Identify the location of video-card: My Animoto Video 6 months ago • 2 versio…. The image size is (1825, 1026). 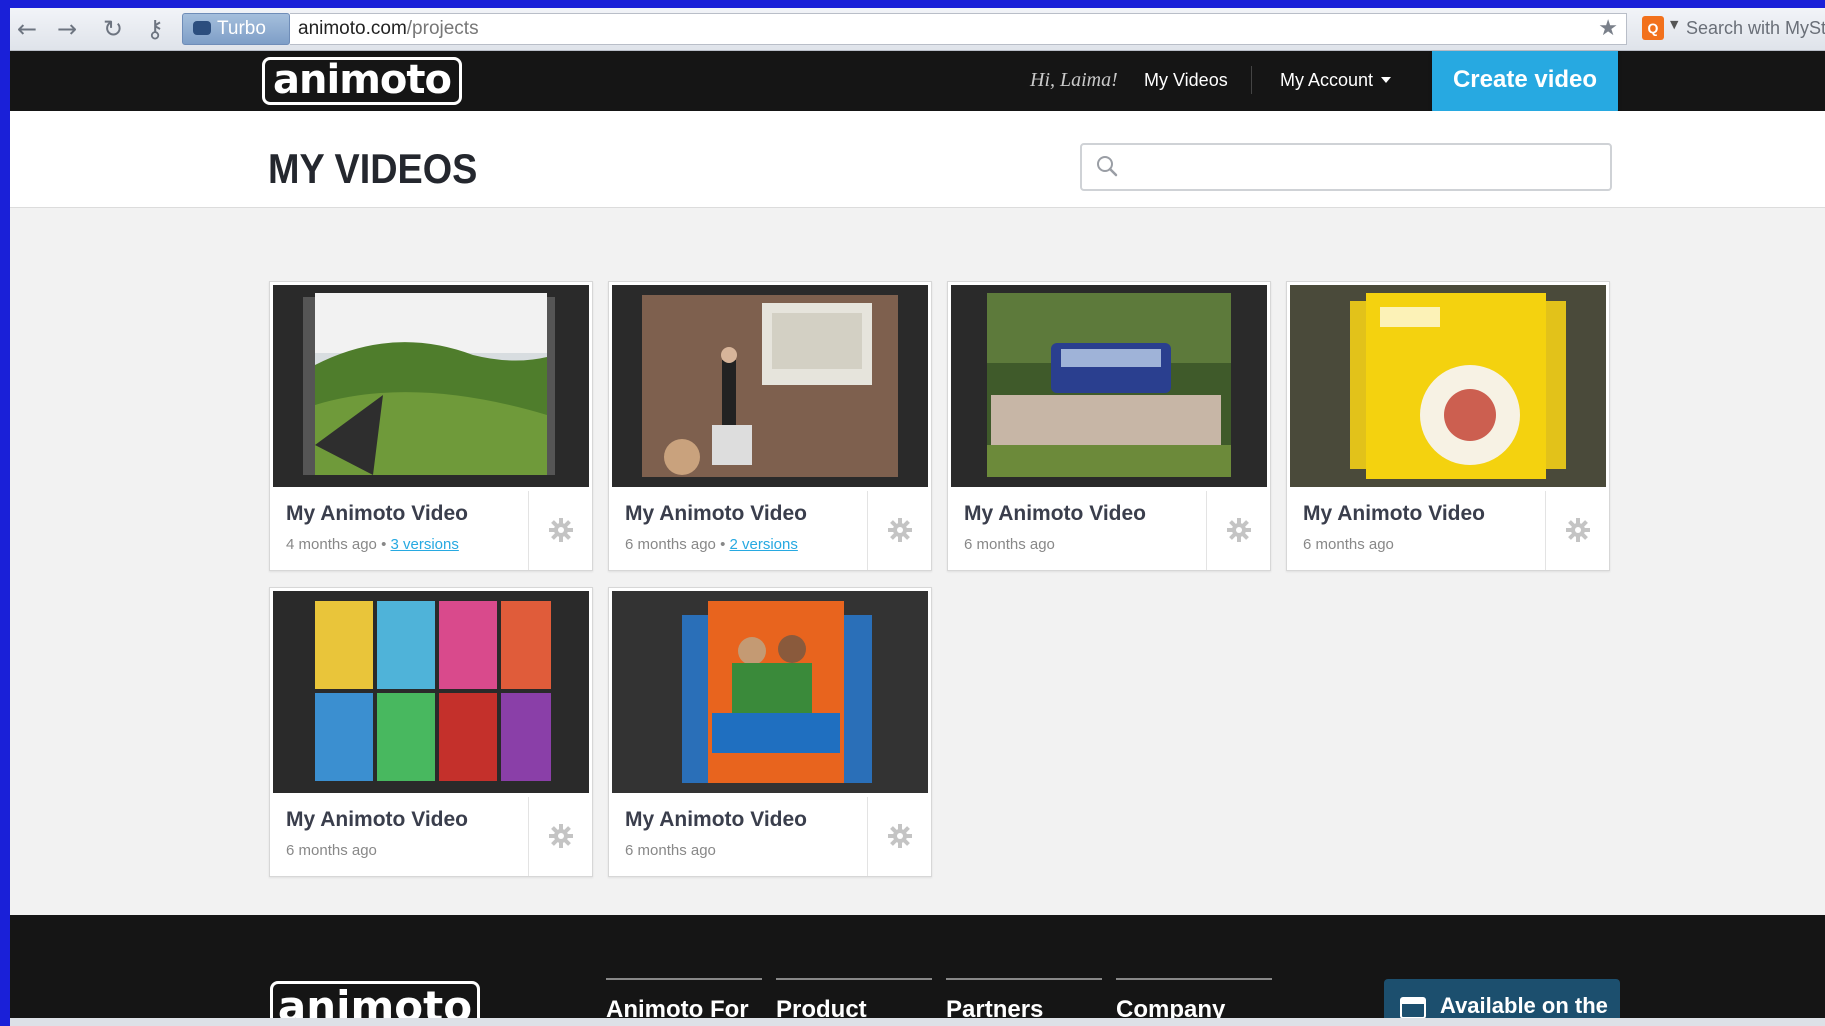
(770, 426).